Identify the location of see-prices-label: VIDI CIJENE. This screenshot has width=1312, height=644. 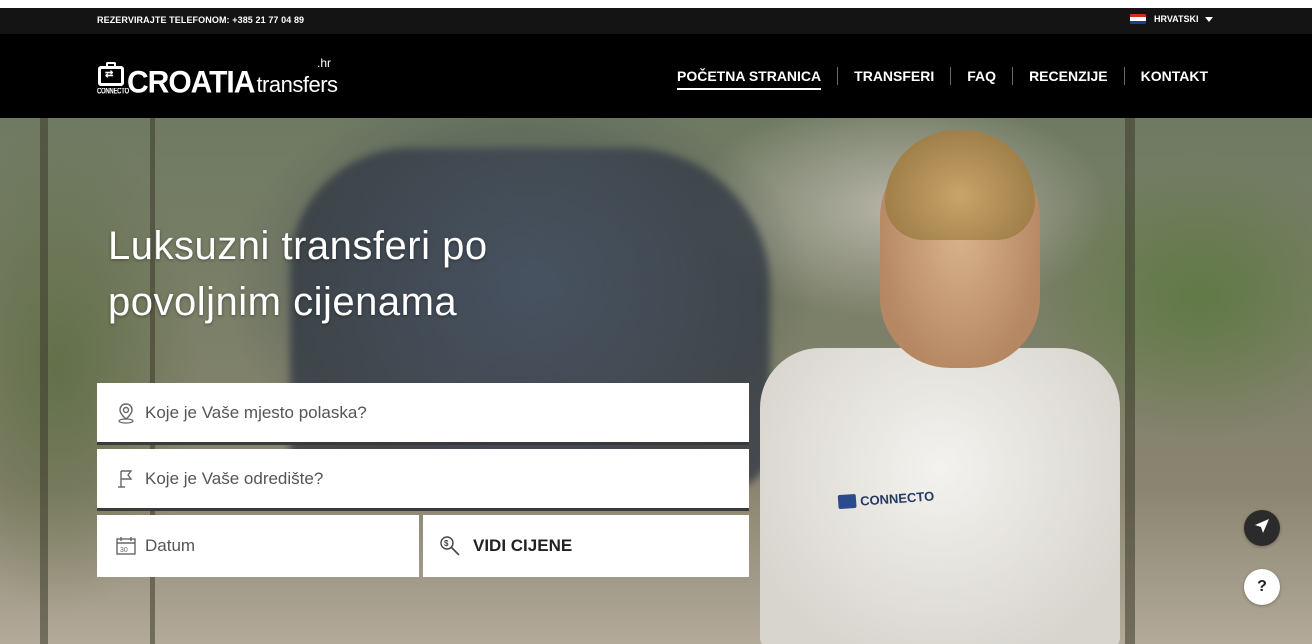
(523, 545).